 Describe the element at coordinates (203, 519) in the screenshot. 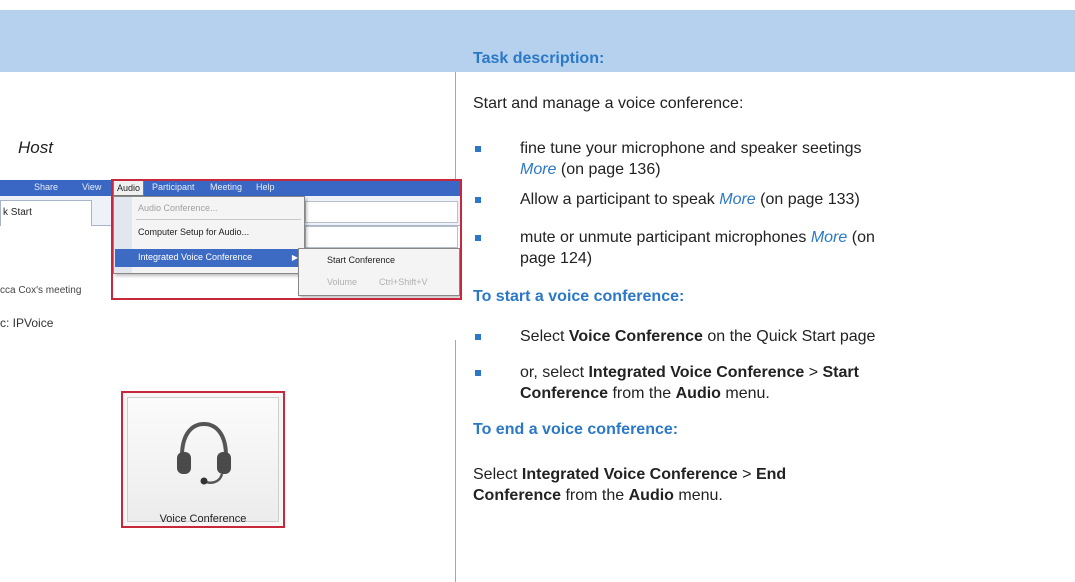

I see `voice-conference-label: Voice Conference` at that location.